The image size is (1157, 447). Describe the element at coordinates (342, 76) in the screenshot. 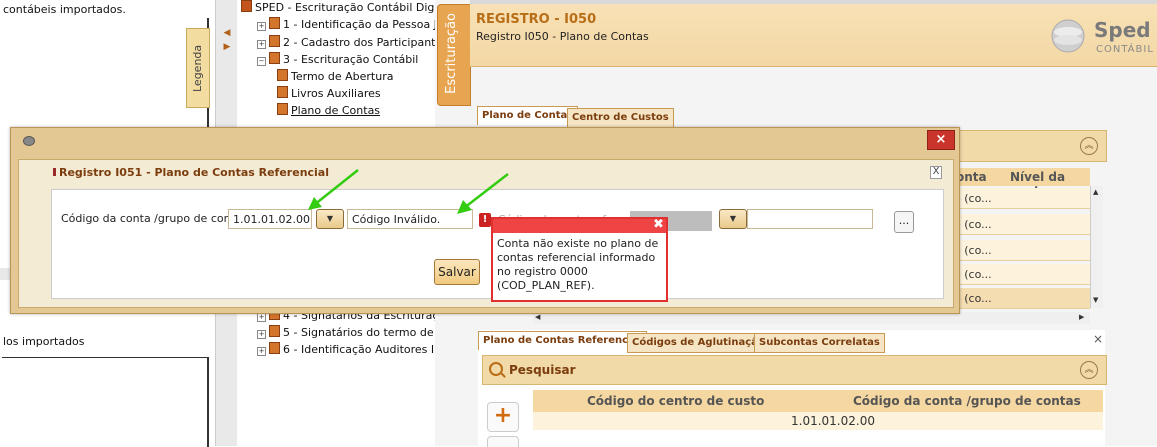

I see `tree-node-label: Termo de Abertura` at that location.